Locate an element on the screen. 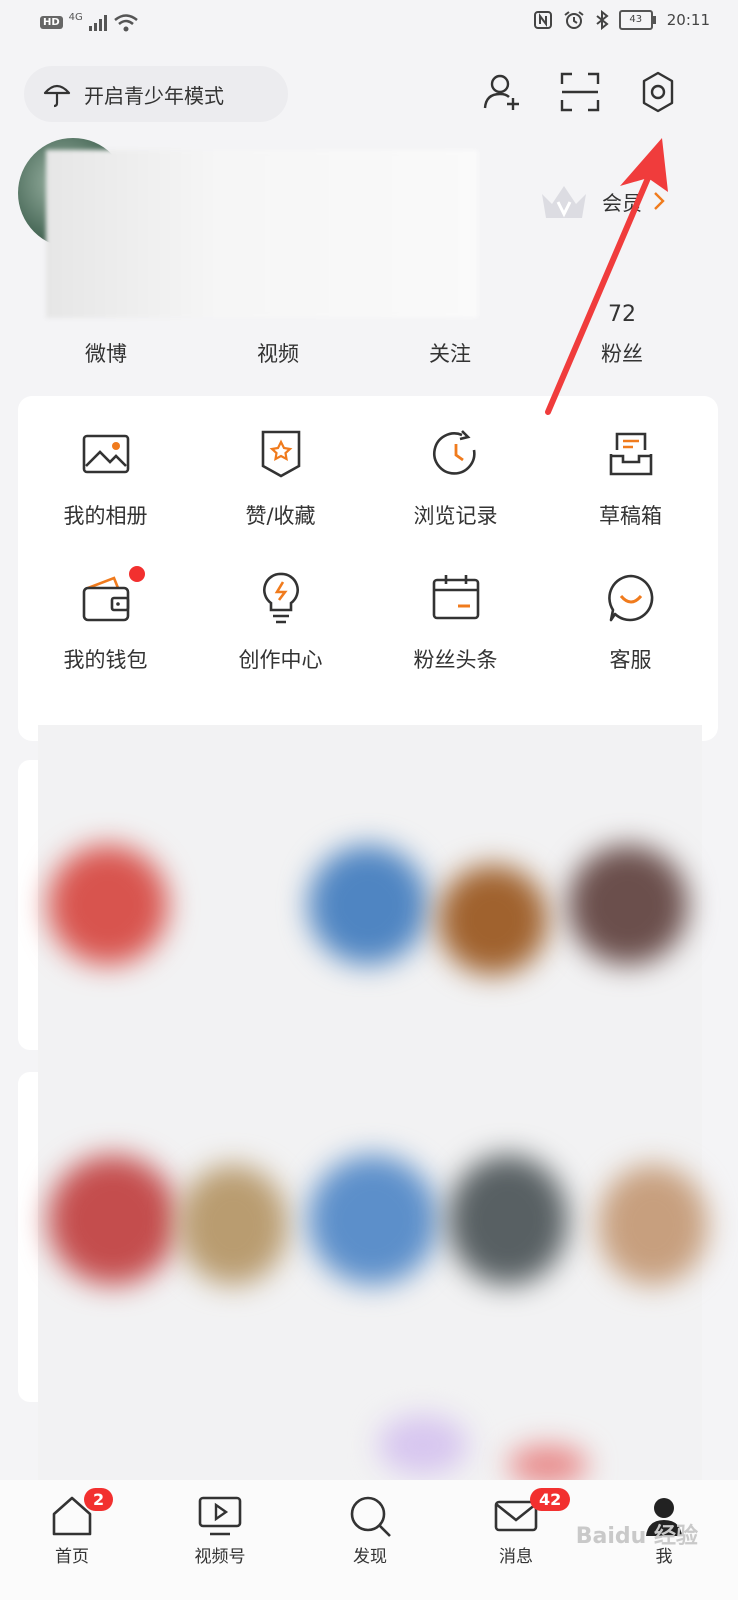 This screenshot has width=738, height=1600. nav-badge: 2 is located at coordinates (99, 1499).